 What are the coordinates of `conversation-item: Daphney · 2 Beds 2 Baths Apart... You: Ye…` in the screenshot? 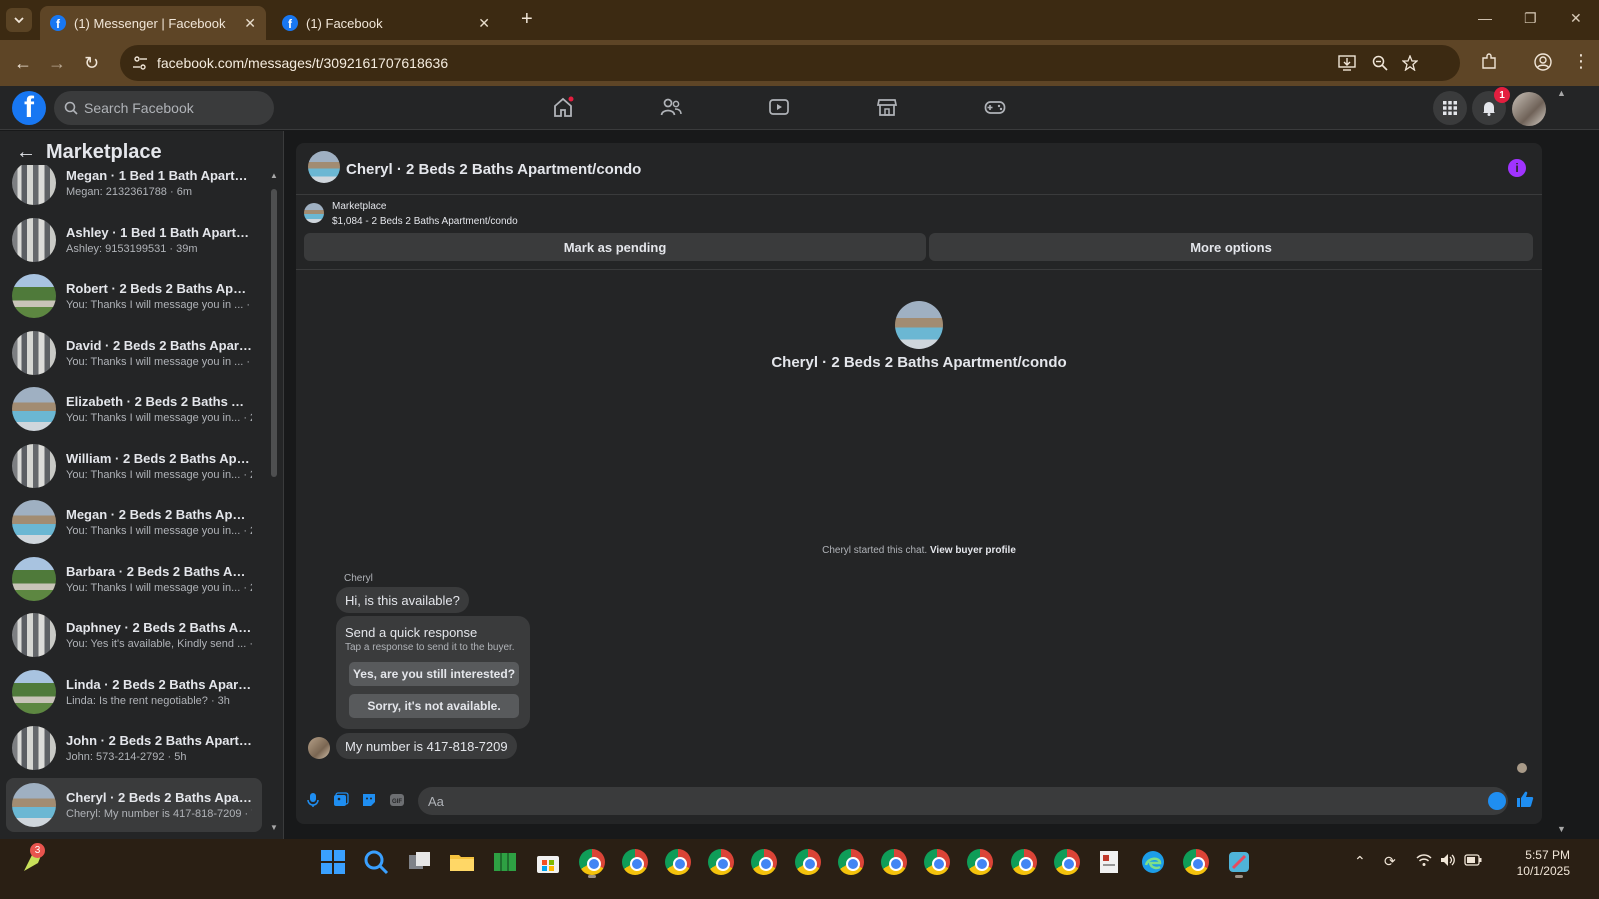 It's located at (134, 635).